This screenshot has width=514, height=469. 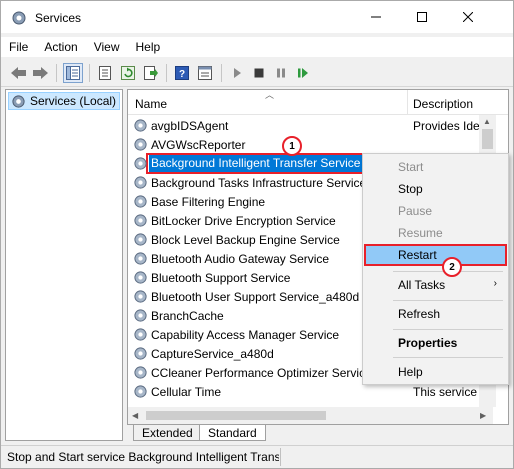 I want to click on help-icon: ?, so click(x=182, y=73).